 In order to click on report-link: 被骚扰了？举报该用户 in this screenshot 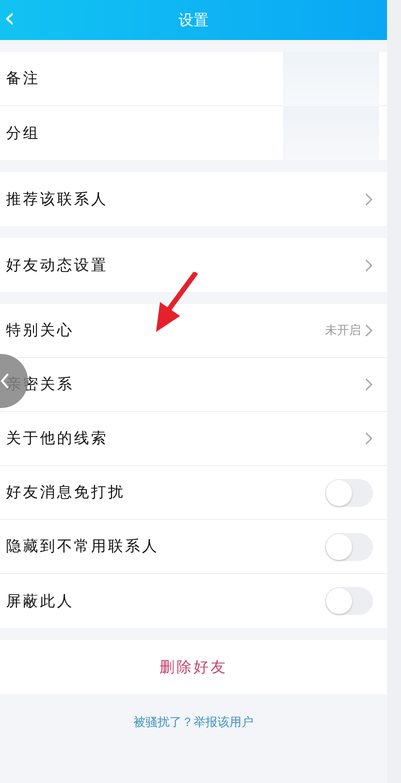, I will do `click(194, 722)`.